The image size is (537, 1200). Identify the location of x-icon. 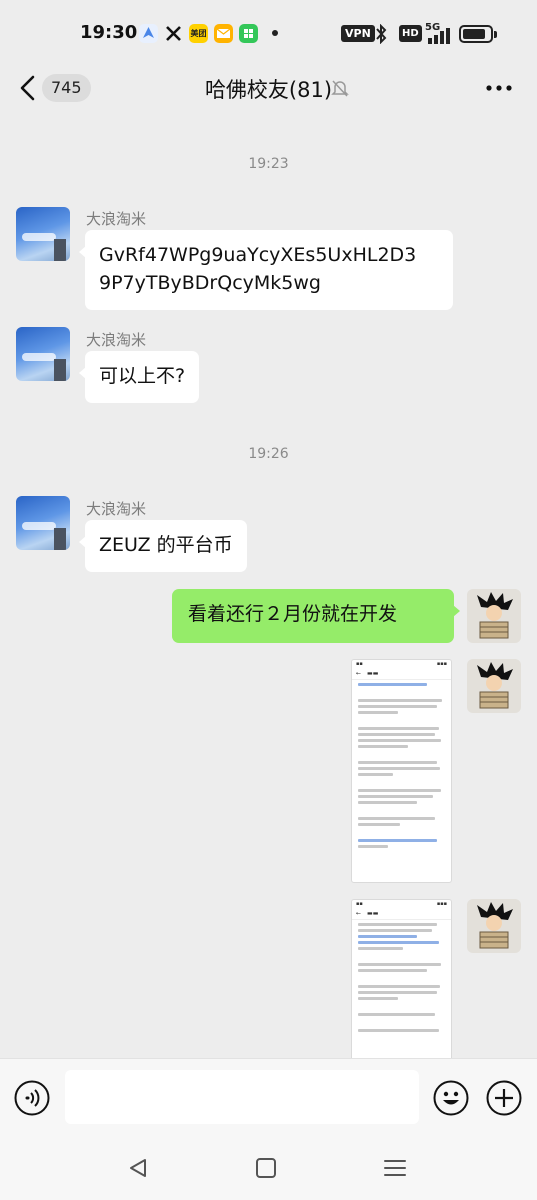
(173, 33).